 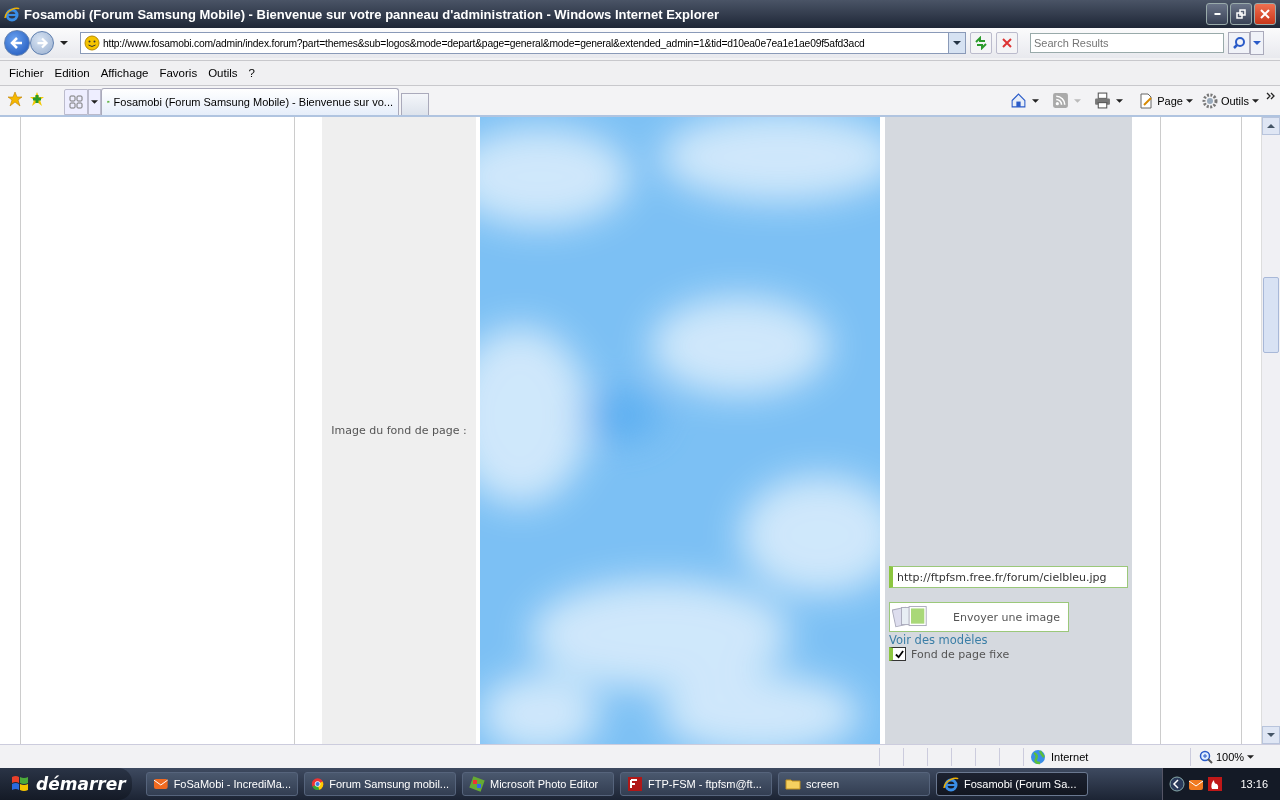 I want to click on search-field: Search Results, so click(x=1127, y=43).